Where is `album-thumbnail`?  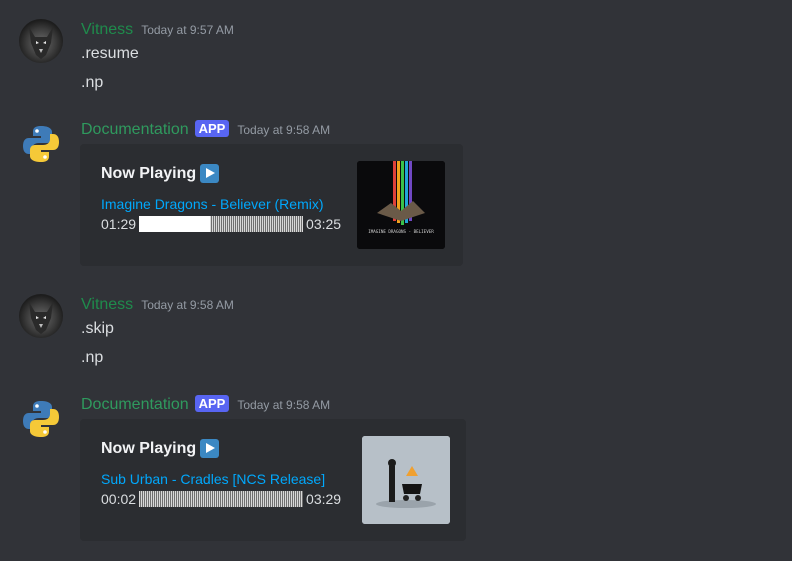 album-thumbnail is located at coordinates (406, 480).